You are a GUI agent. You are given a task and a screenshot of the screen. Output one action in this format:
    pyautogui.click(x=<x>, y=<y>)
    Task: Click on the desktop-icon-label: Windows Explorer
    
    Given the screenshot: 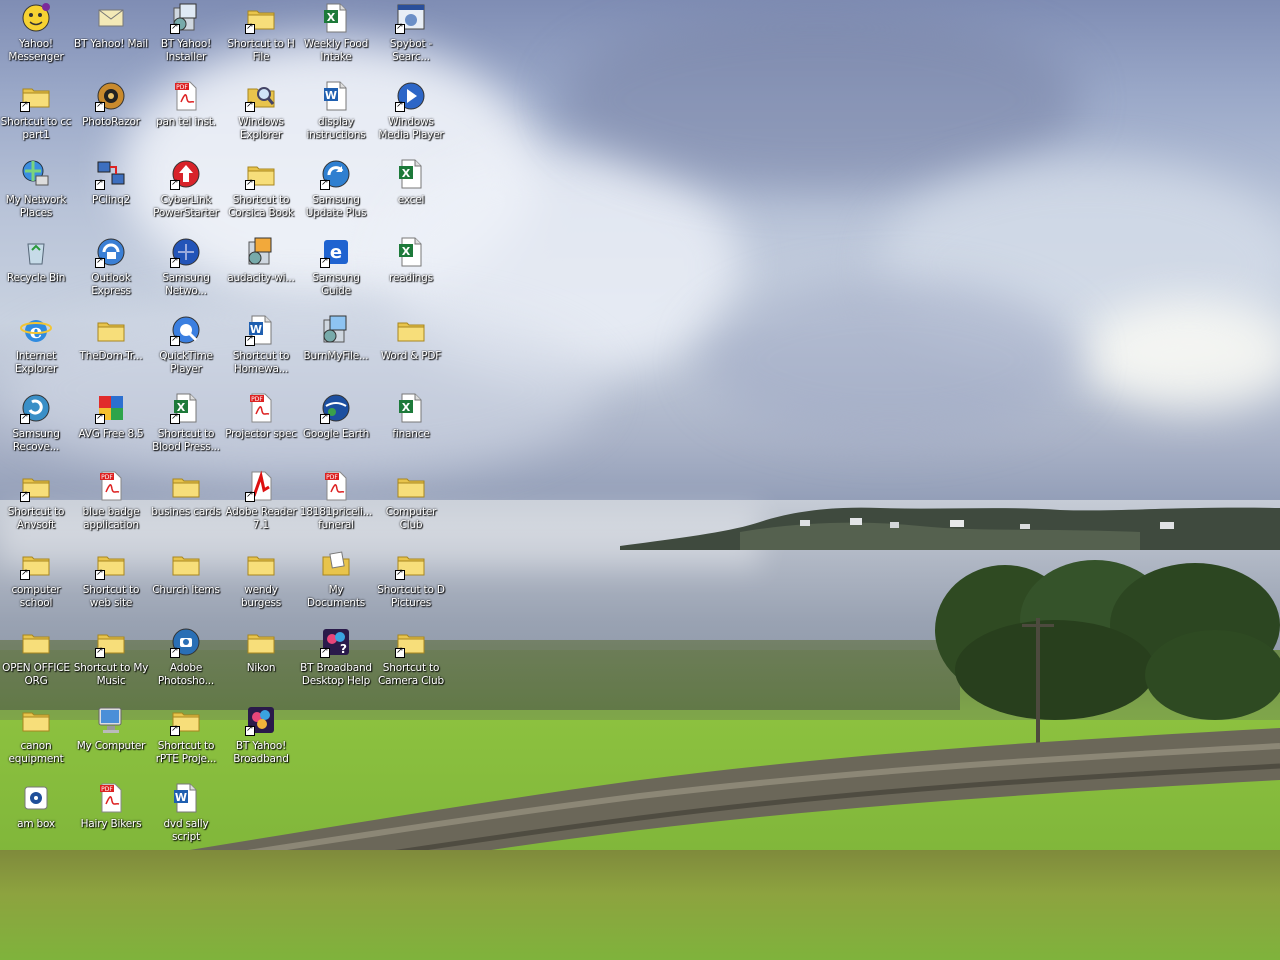 What is the action you would take?
    pyautogui.click(x=261, y=128)
    